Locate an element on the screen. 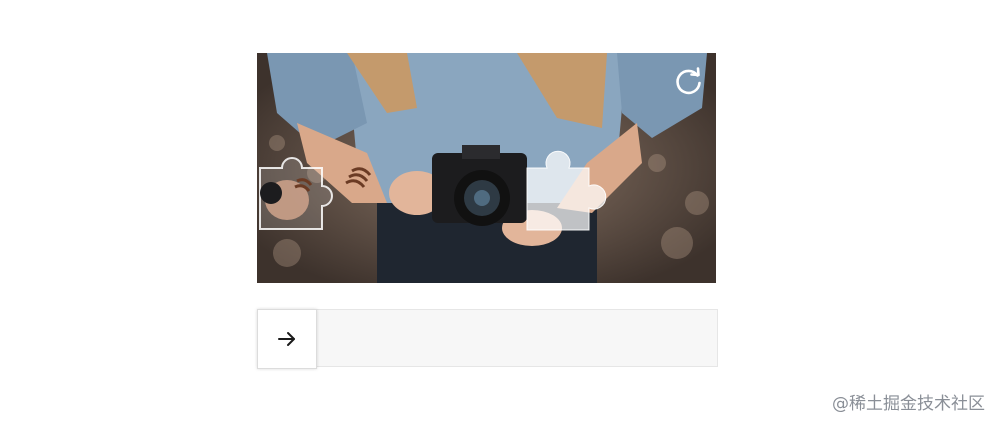  slider-handle is located at coordinates (287, 339).